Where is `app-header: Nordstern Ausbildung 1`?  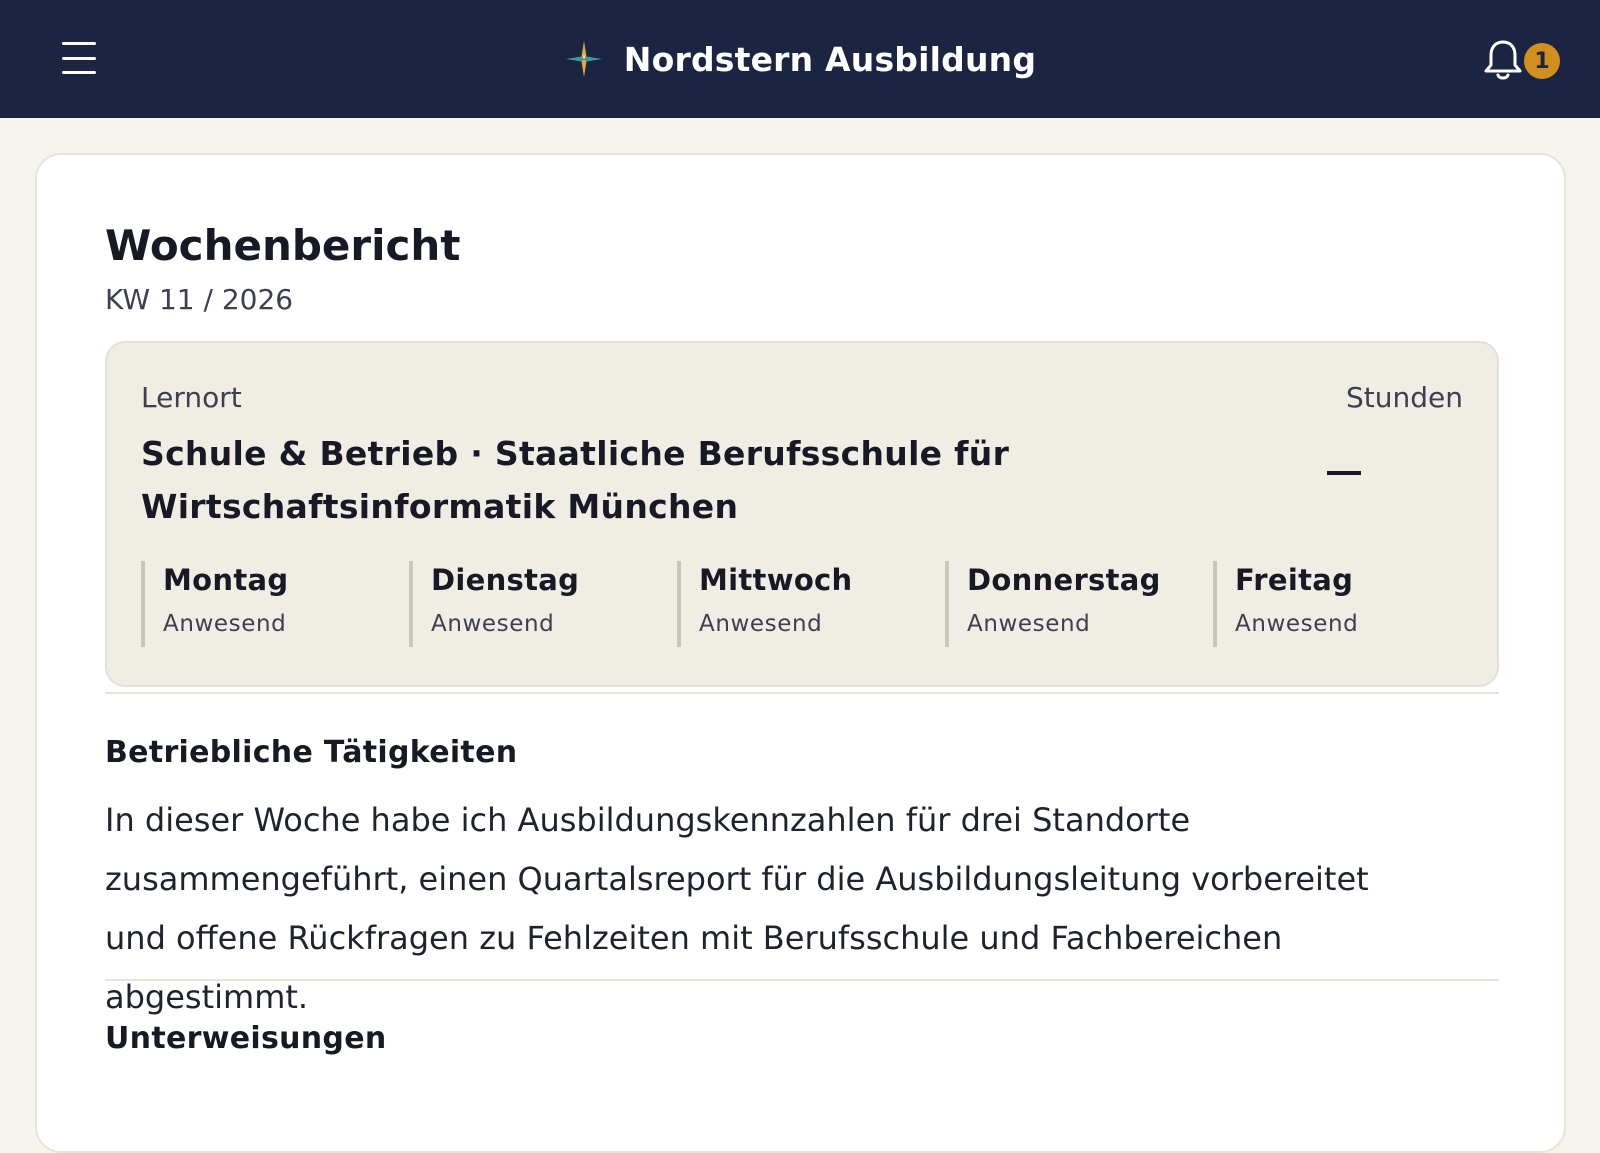 app-header: Nordstern Ausbildung 1 is located at coordinates (800, 59).